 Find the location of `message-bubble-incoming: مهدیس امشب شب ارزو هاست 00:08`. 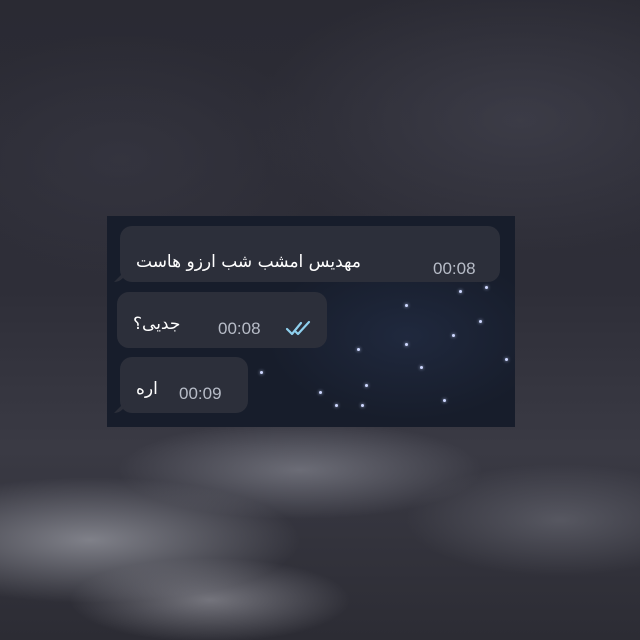

message-bubble-incoming: مهدیس امشب شب ارزو هاست 00:08 is located at coordinates (310, 254).